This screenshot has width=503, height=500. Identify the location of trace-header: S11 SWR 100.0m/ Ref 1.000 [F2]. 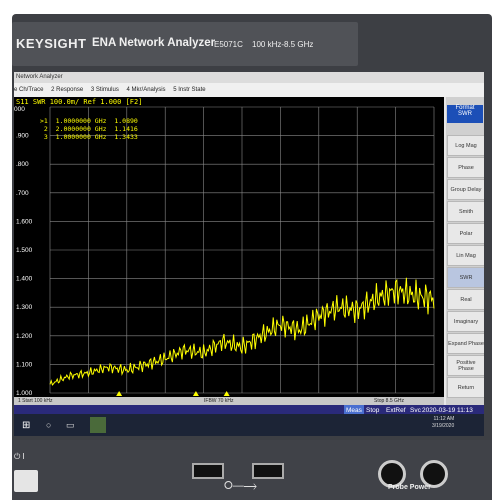
(79, 102).